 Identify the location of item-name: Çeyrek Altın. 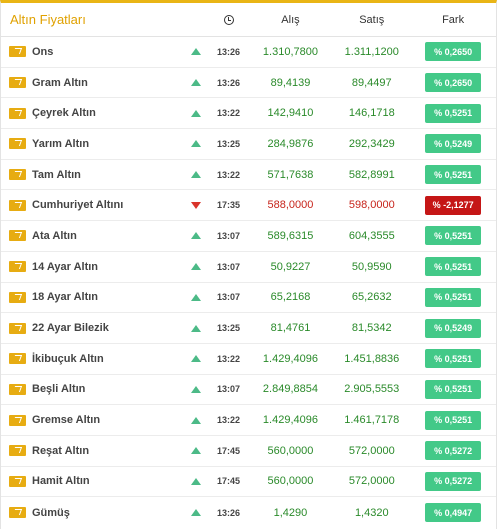
(64, 113).